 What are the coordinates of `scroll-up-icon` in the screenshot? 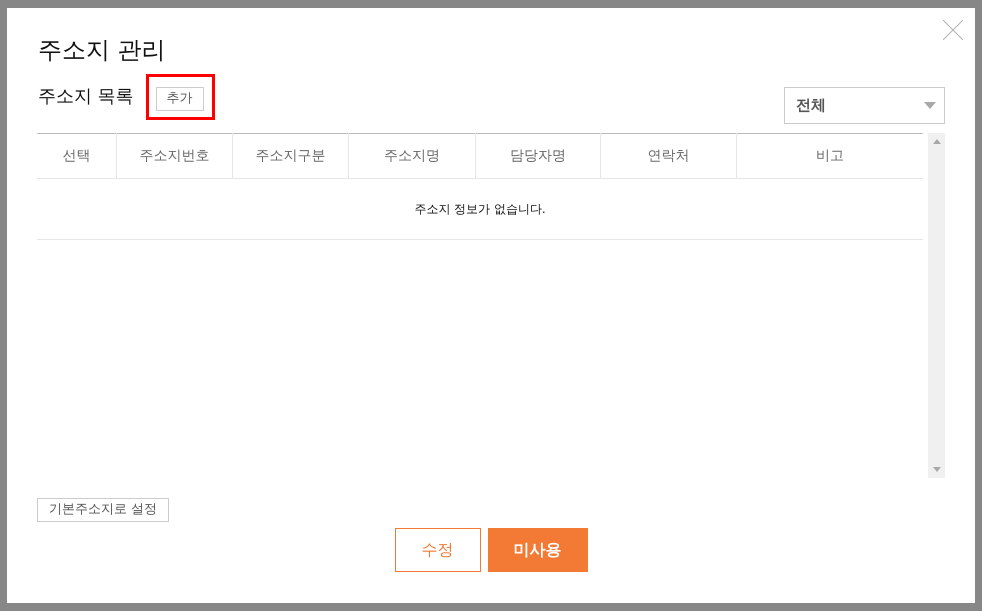 It's located at (936, 141).